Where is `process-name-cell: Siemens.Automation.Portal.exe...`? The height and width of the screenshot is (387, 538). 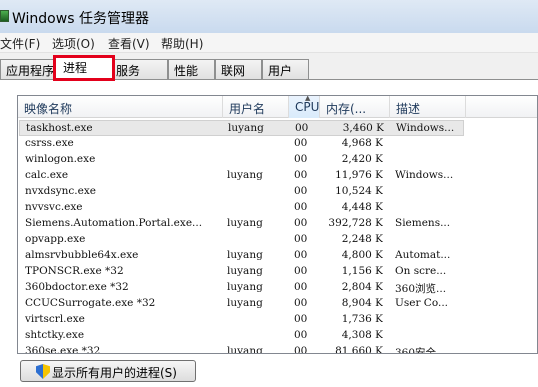
process-name-cell: Siemens.Automation.Portal.exe... is located at coordinates (114, 223).